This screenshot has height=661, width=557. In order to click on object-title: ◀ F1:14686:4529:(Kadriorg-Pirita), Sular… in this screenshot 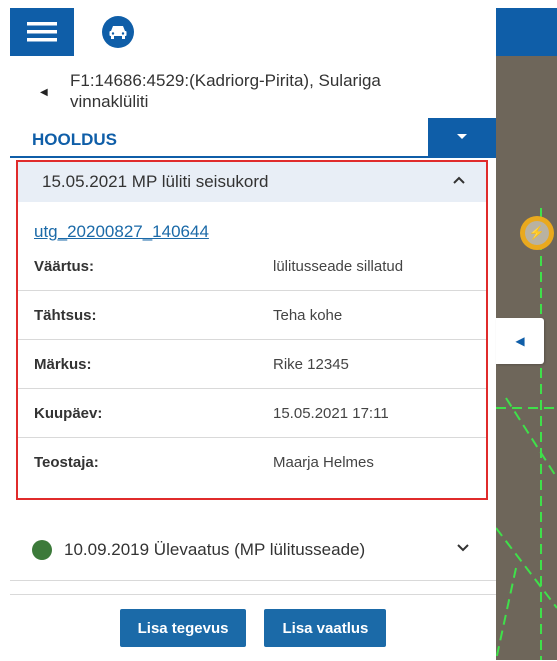, I will do `click(253, 86)`.